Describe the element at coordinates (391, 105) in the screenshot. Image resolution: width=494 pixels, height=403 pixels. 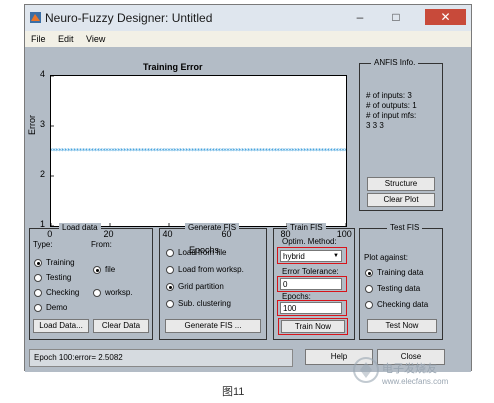
I see `anfis-info-line: # of outputs: 1` at that location.